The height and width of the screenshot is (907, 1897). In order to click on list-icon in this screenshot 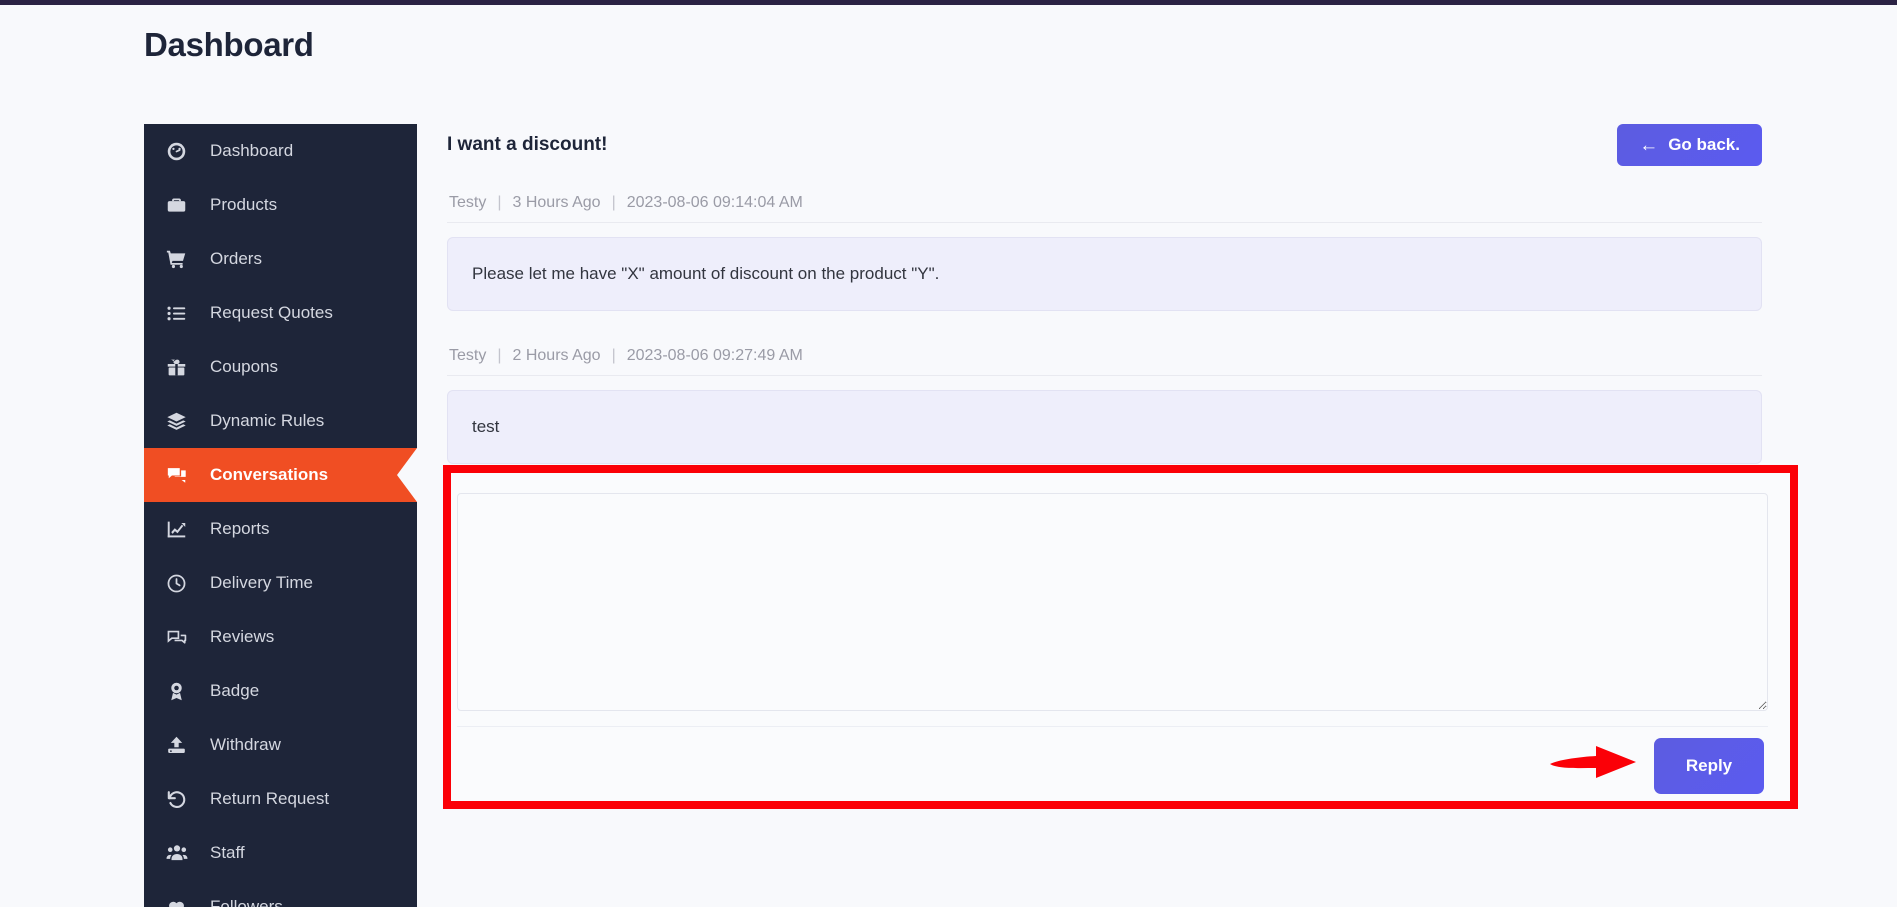, I will do `click(183, 313)`.